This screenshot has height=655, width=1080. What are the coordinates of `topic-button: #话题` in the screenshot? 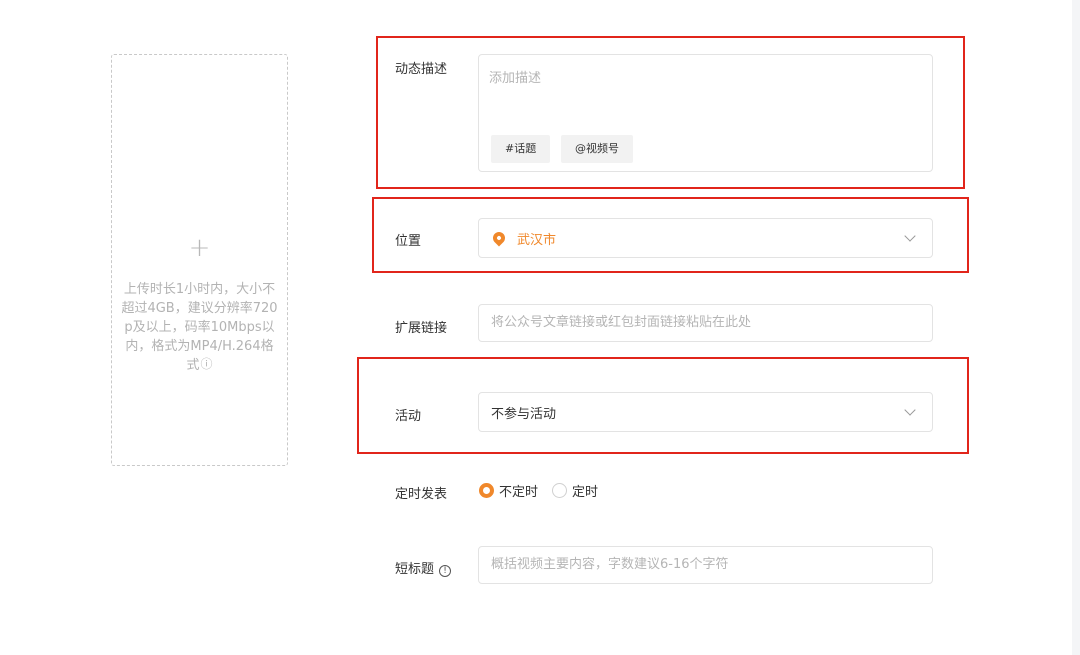 It's located at (521, 149).